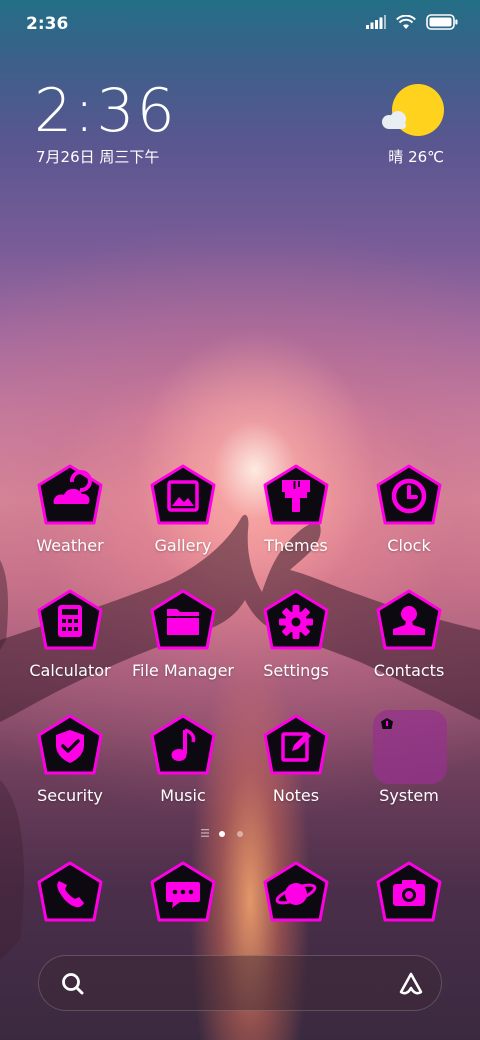  I want to click on app-system: System, so click(409, 768).